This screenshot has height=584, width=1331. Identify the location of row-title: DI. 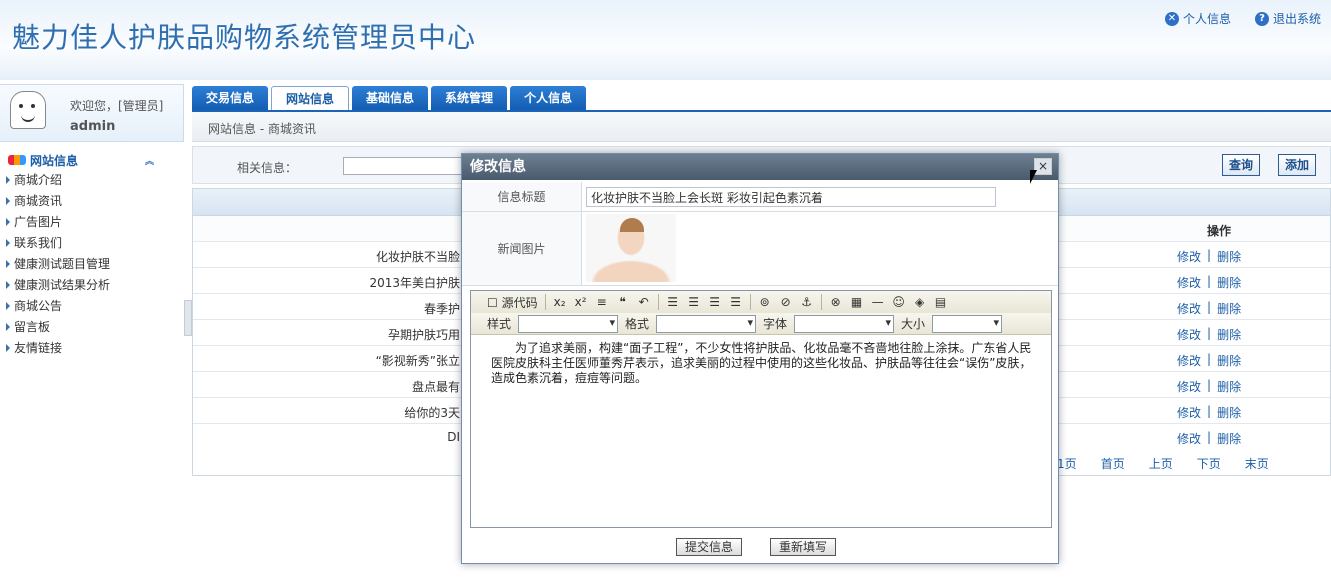
(453, 437).